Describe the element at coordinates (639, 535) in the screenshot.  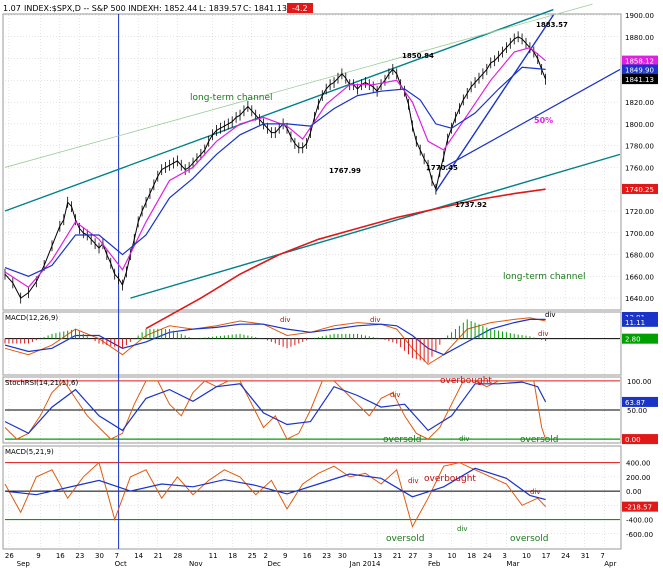
I see `macd2-tick-label: -600.00` at that location.